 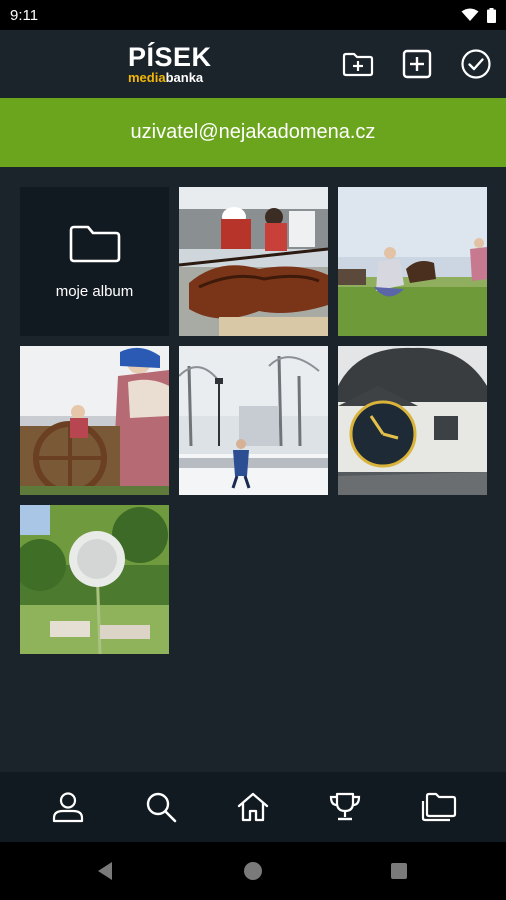 I want to click on nav-contest, so click(x=345, y=807).